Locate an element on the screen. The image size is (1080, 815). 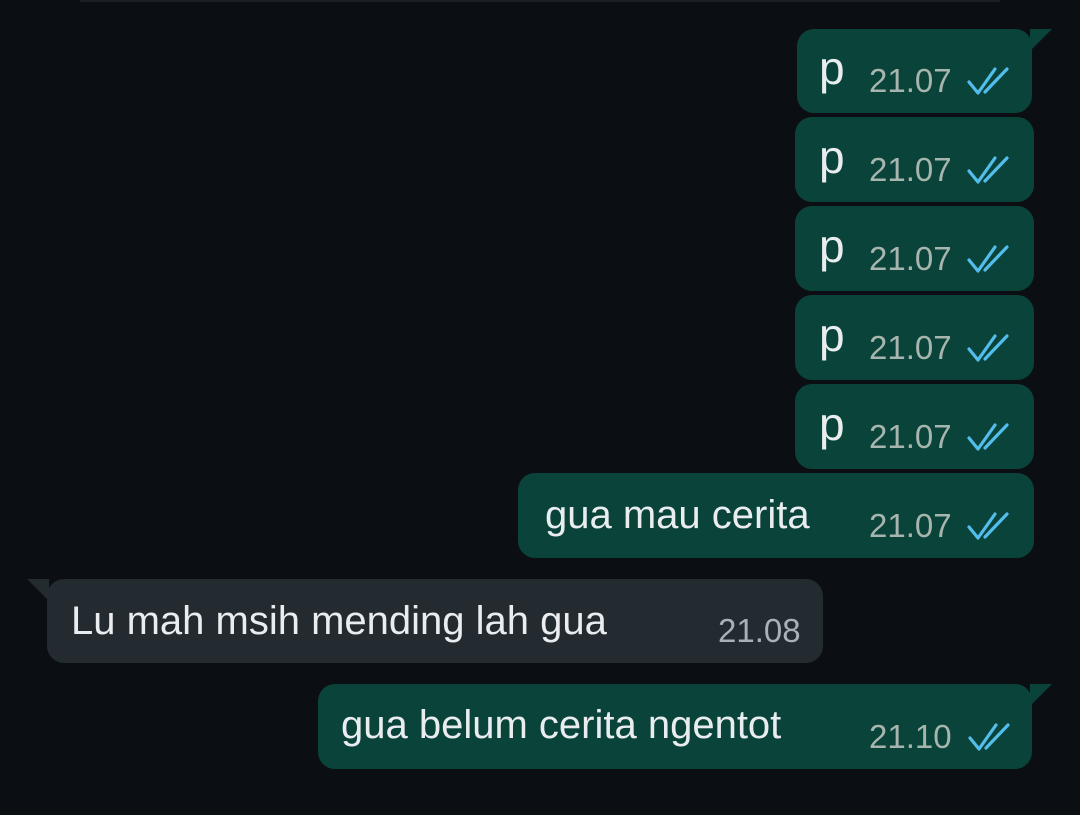
message-bubble-incoming: Lu mah msih mending lah gua 21.08 is located at coordinates (425, 621).